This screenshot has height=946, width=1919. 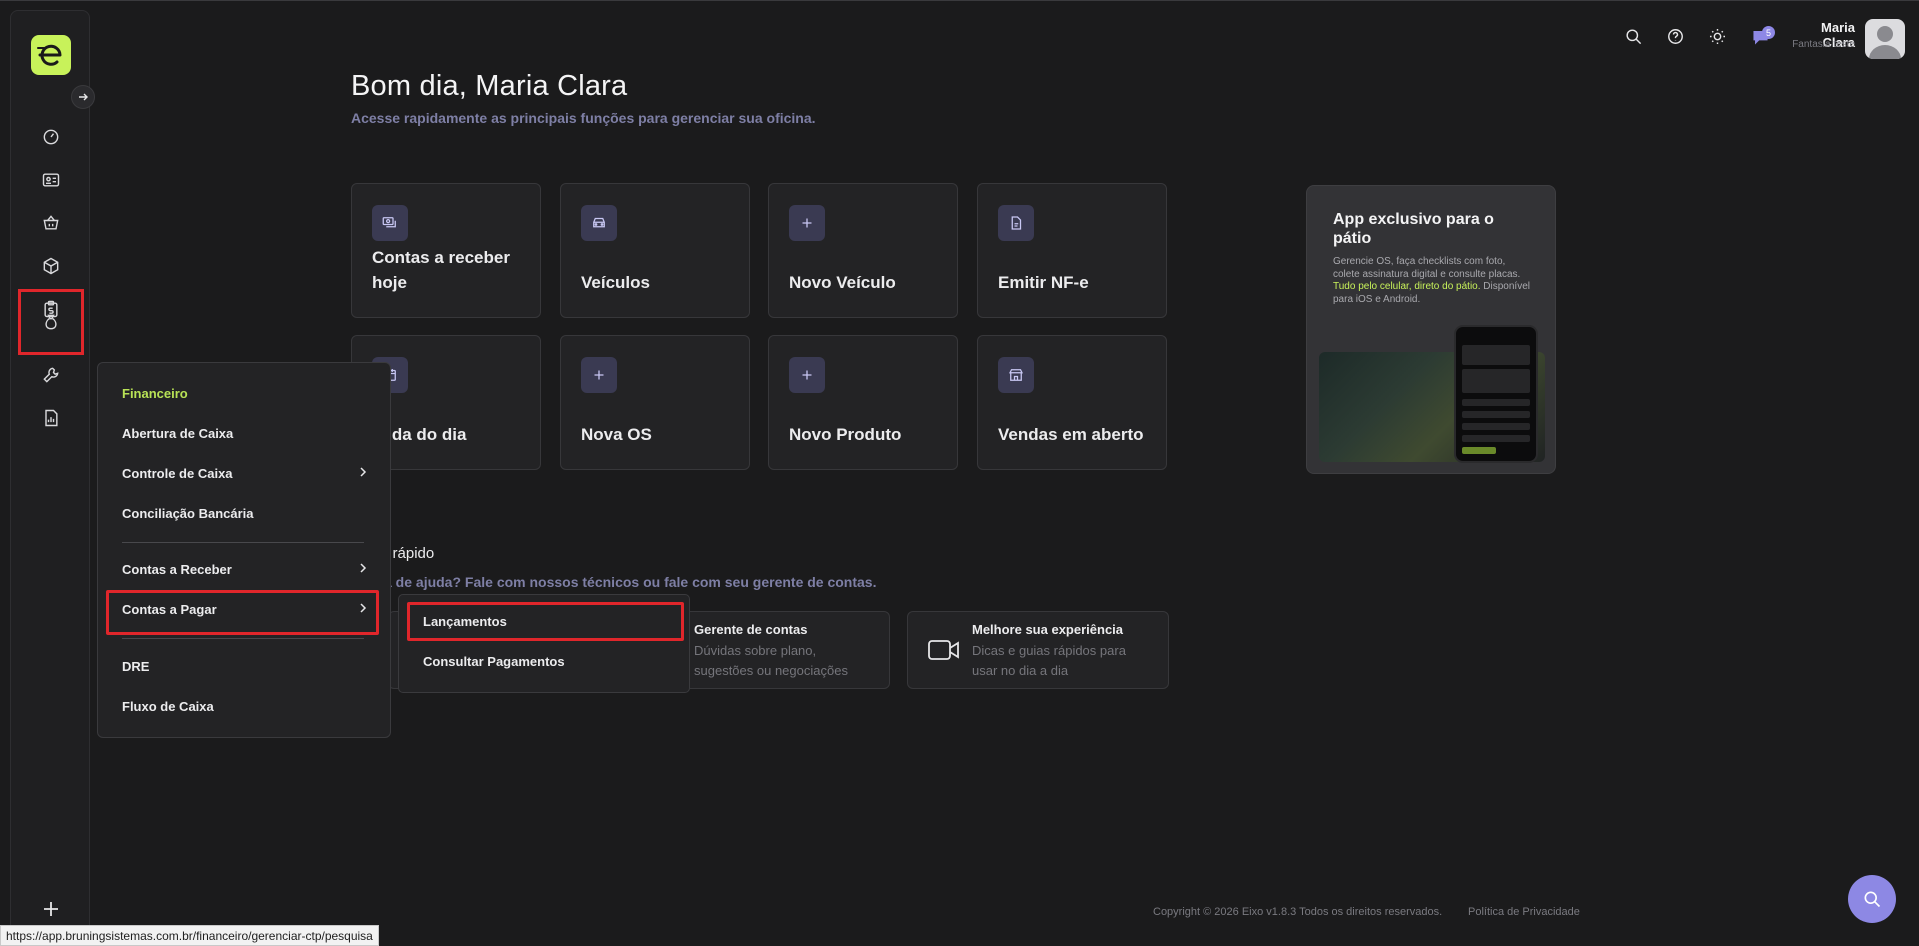 I want to click on money-stack-icon, so click(x=390, y=223).